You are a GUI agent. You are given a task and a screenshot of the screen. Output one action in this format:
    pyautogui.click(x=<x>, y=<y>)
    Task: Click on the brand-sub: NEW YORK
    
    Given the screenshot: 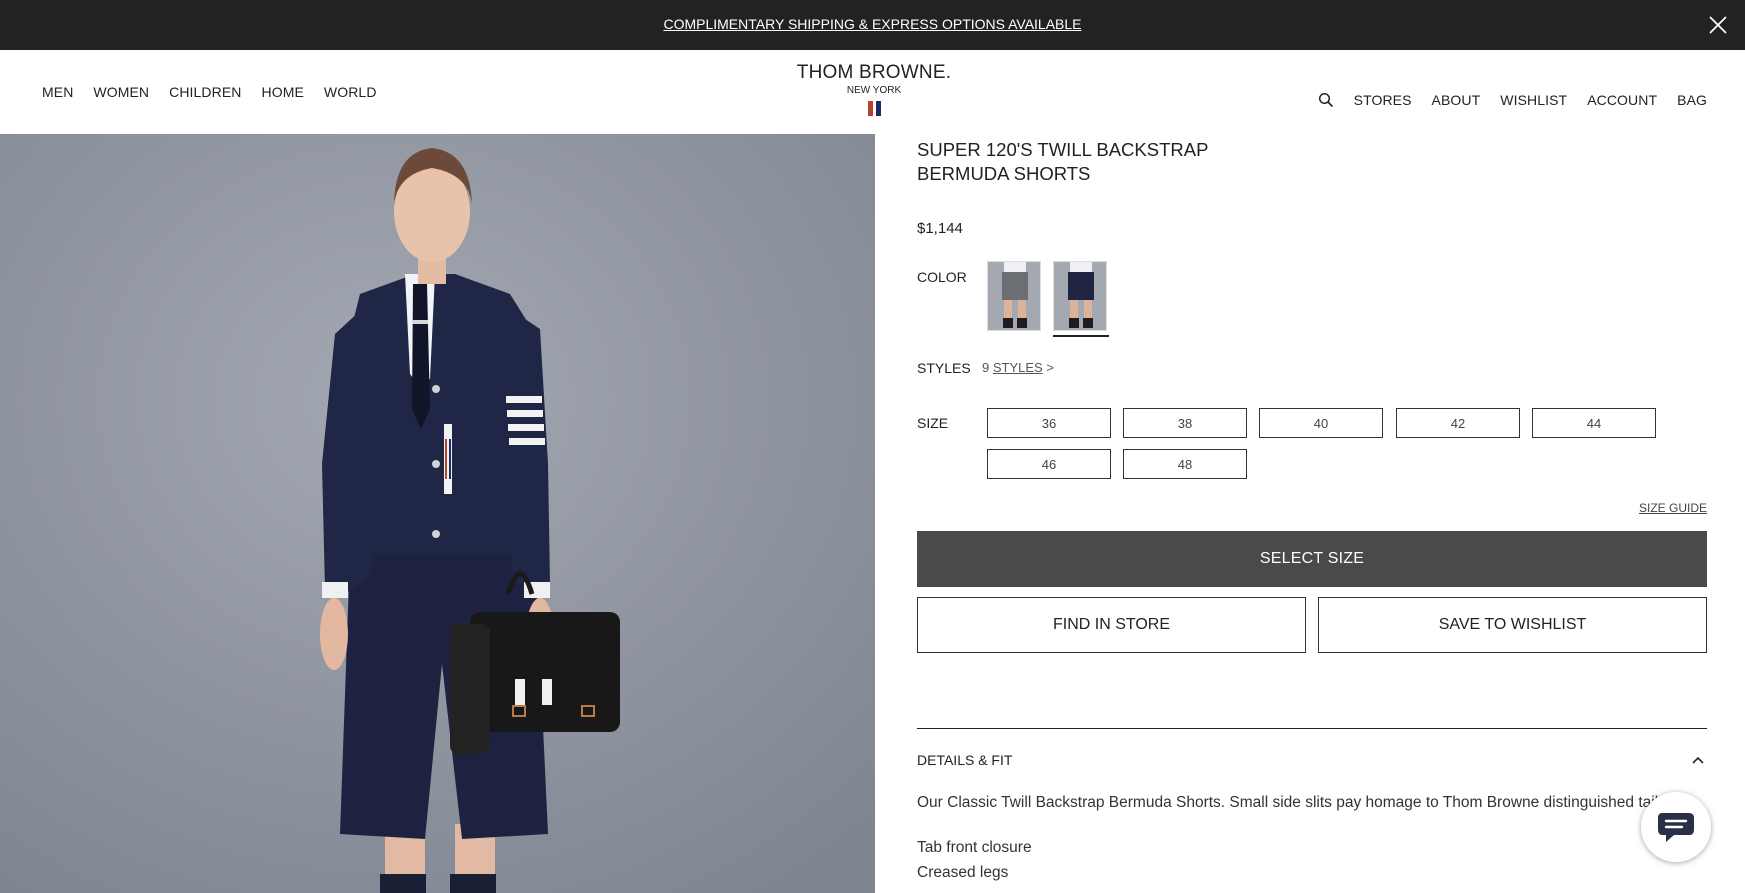 What is the action you would take?
    pyautogui.click(x=874, y=90)
    